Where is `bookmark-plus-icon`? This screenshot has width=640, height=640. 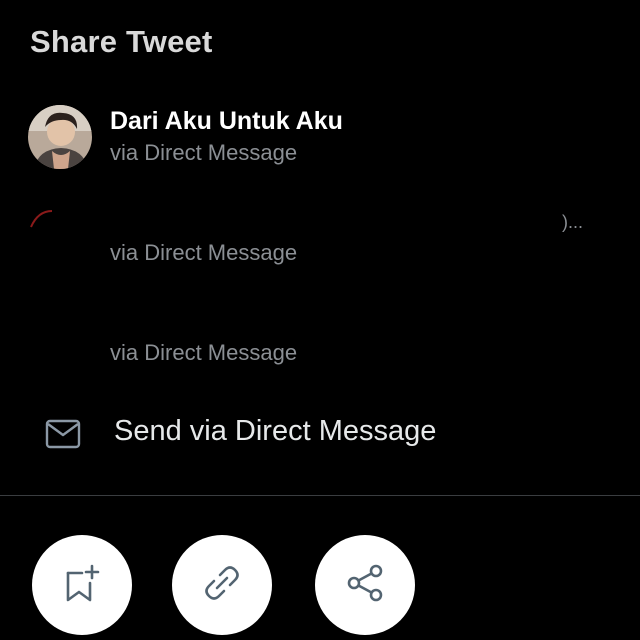
bookmark-plus-icon is located at coordinates (83, 583).